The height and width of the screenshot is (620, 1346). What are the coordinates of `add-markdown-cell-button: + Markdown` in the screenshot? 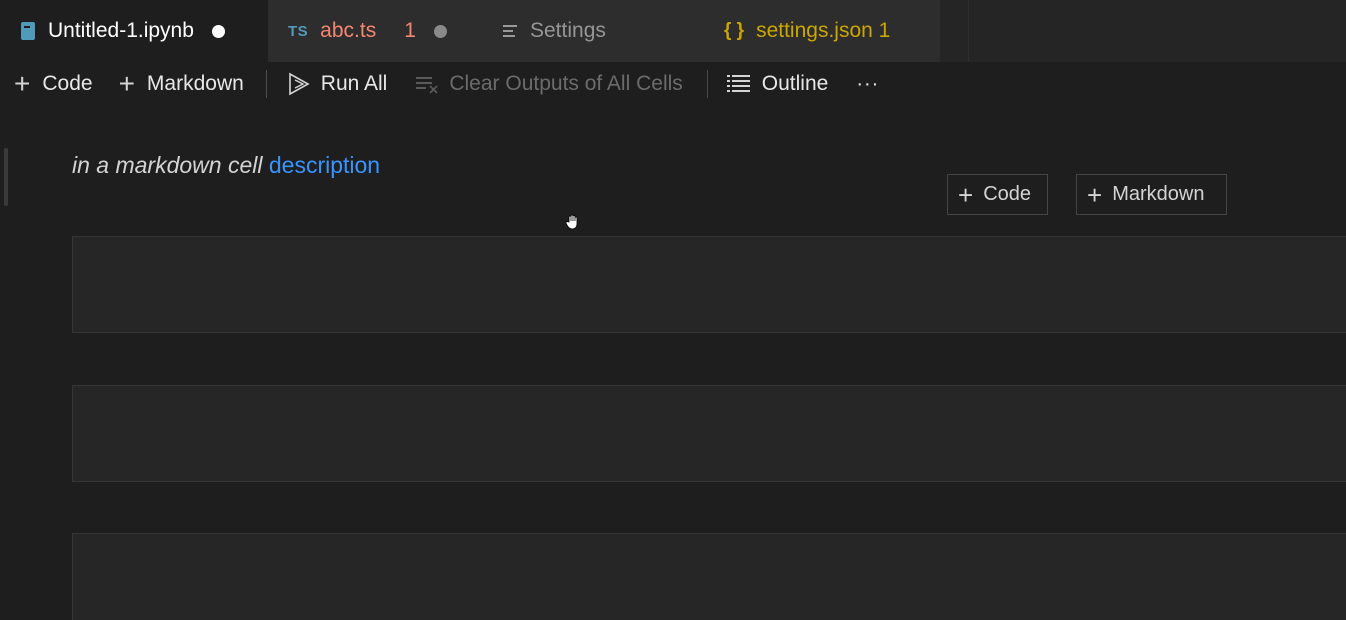 It's located at (181, 84).